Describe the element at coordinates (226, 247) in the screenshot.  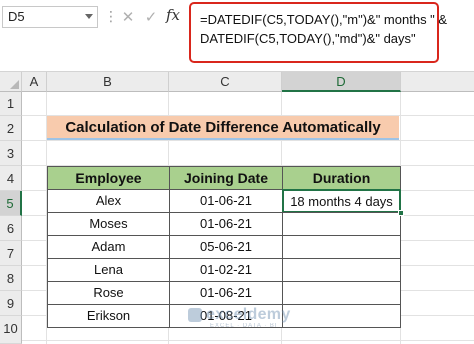
I see `cell-joining-date: 05-06-21` at that location.